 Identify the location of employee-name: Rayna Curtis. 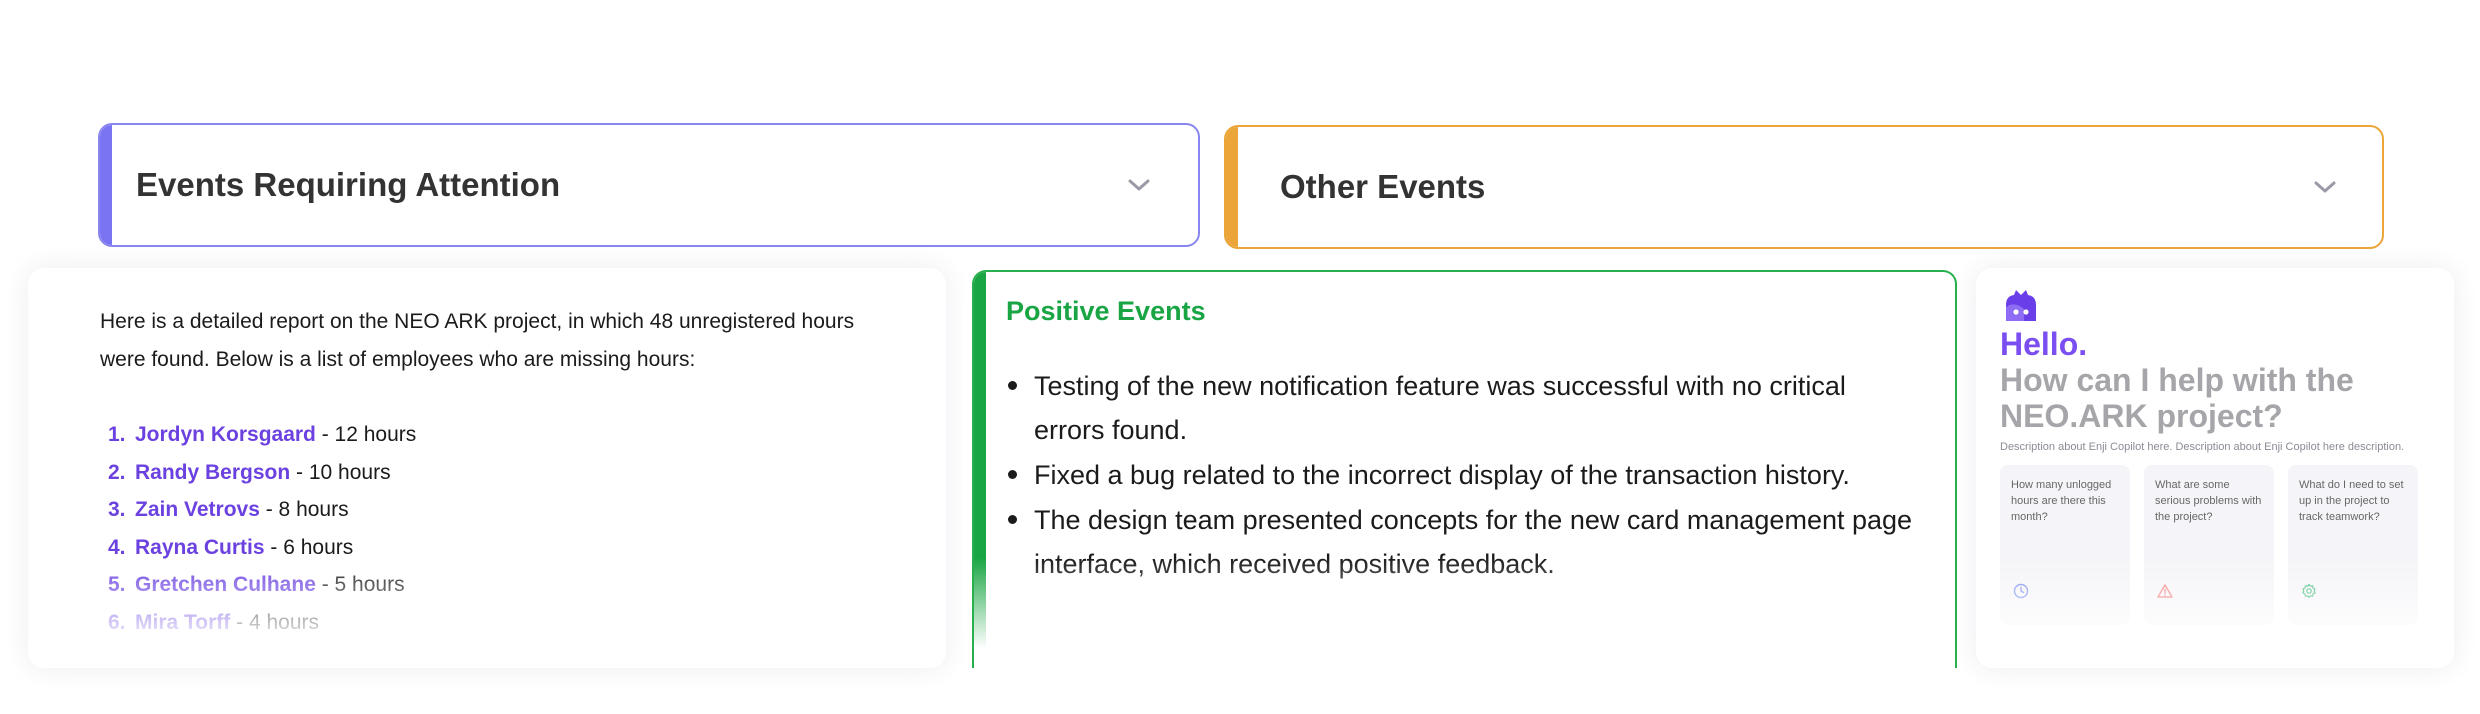
(200, 547).